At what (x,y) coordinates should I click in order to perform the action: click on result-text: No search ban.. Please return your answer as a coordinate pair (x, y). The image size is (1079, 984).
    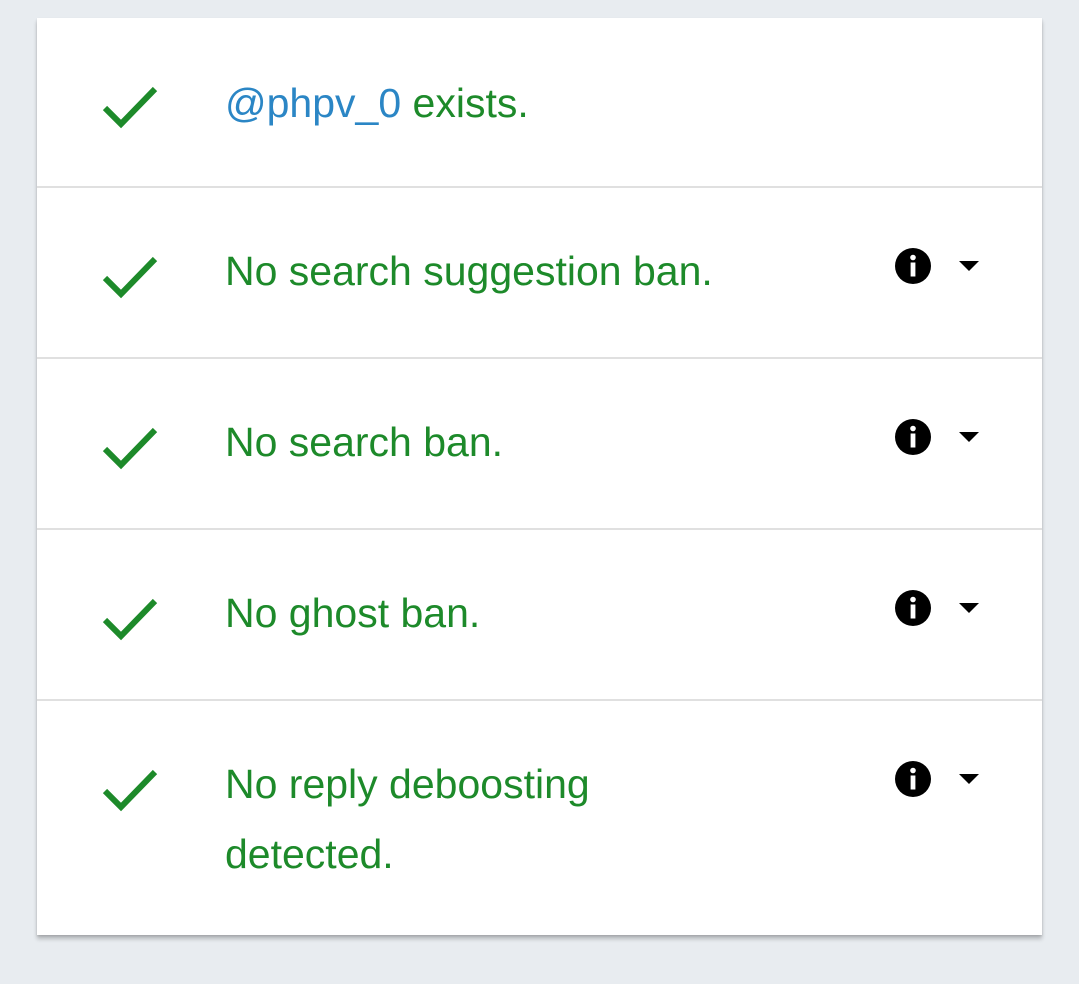
    Looking at the image, I should click on (364, 442).